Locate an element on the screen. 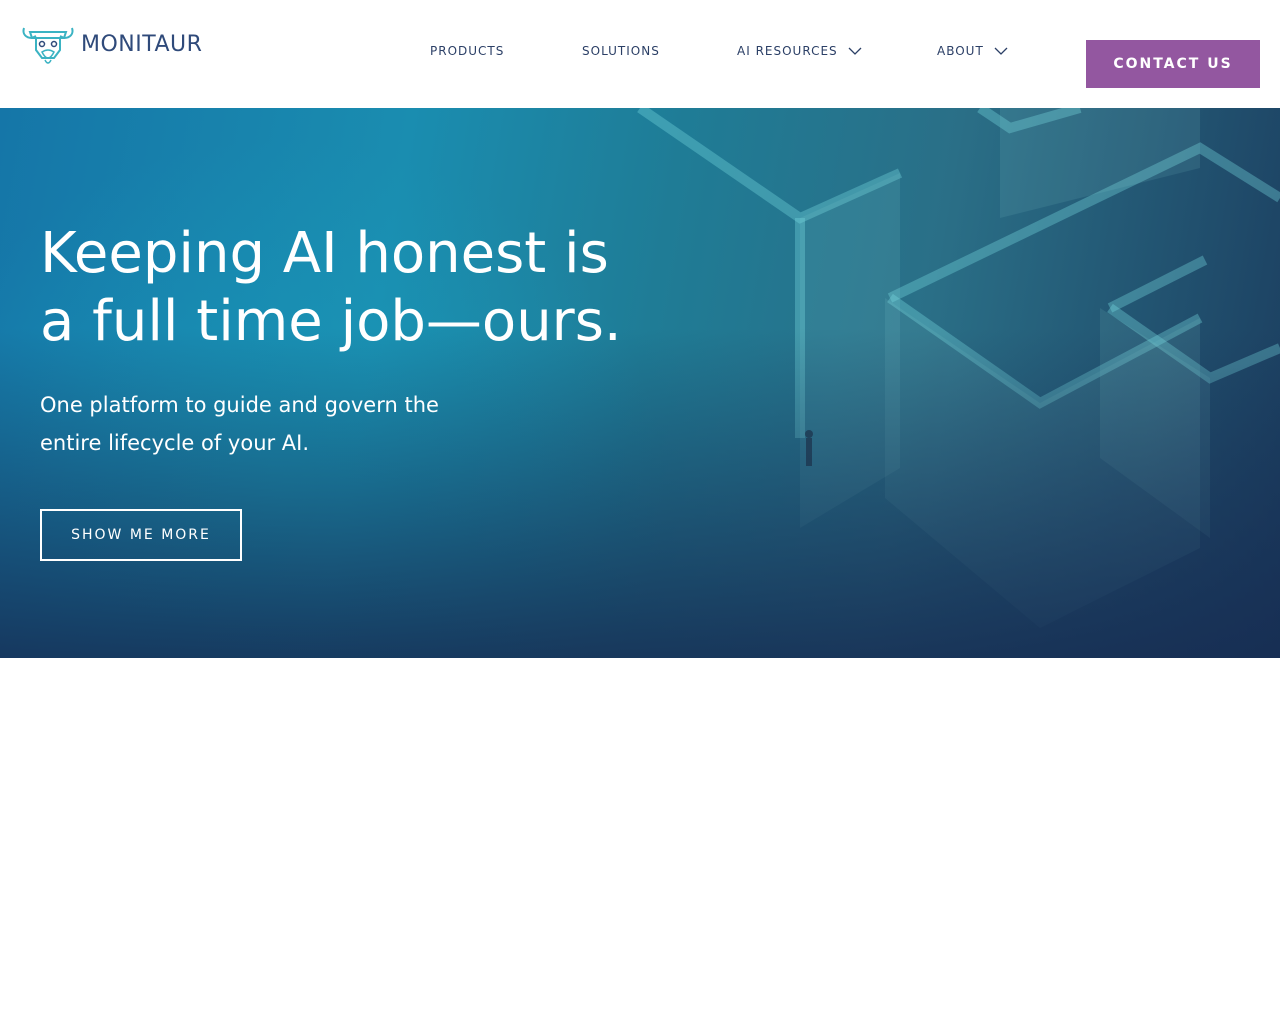 This screenshot has height=1024, width=1280. nav-item-label: SOLUTIONS is located at coordinates (621, 51).